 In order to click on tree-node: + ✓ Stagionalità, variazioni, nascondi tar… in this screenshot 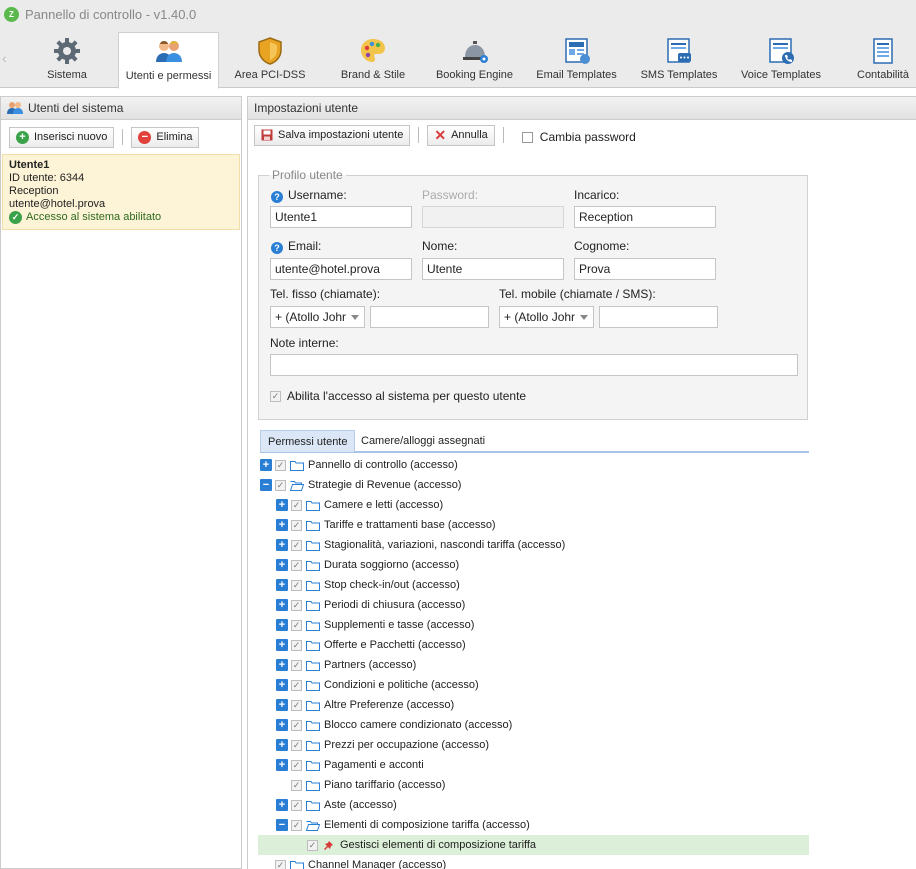, I will do `click(533, 545)`.